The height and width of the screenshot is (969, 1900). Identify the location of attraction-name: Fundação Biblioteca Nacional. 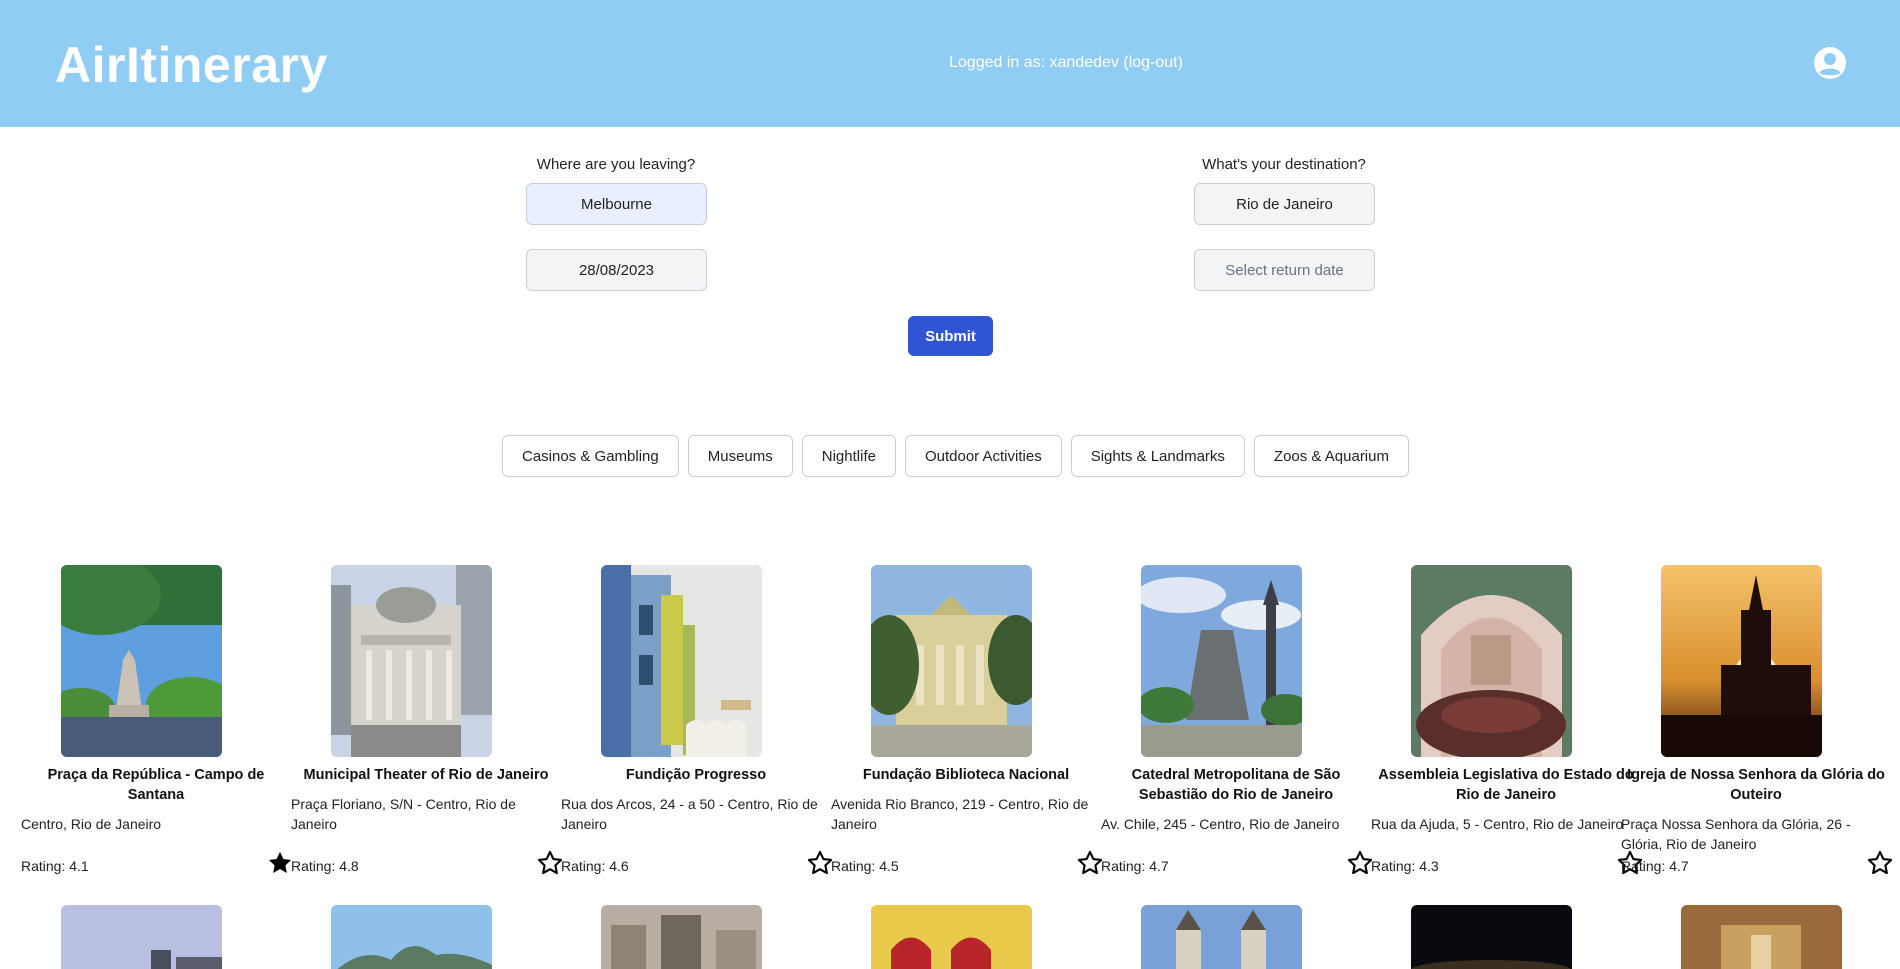
(966, 775).